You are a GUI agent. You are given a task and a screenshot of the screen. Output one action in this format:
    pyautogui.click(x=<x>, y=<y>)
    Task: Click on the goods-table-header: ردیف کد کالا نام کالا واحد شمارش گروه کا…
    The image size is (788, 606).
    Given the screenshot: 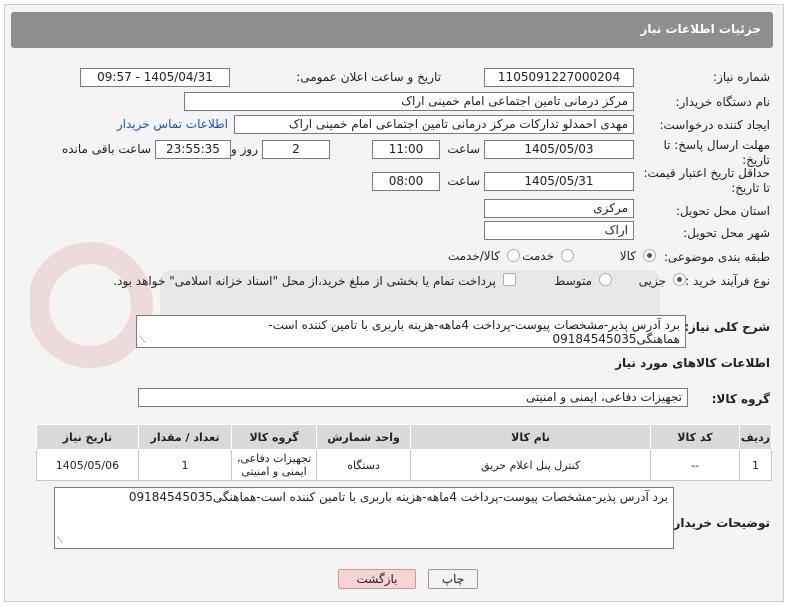 What is the action you would take?
    pyautogui.click(x=404, y=437)
    